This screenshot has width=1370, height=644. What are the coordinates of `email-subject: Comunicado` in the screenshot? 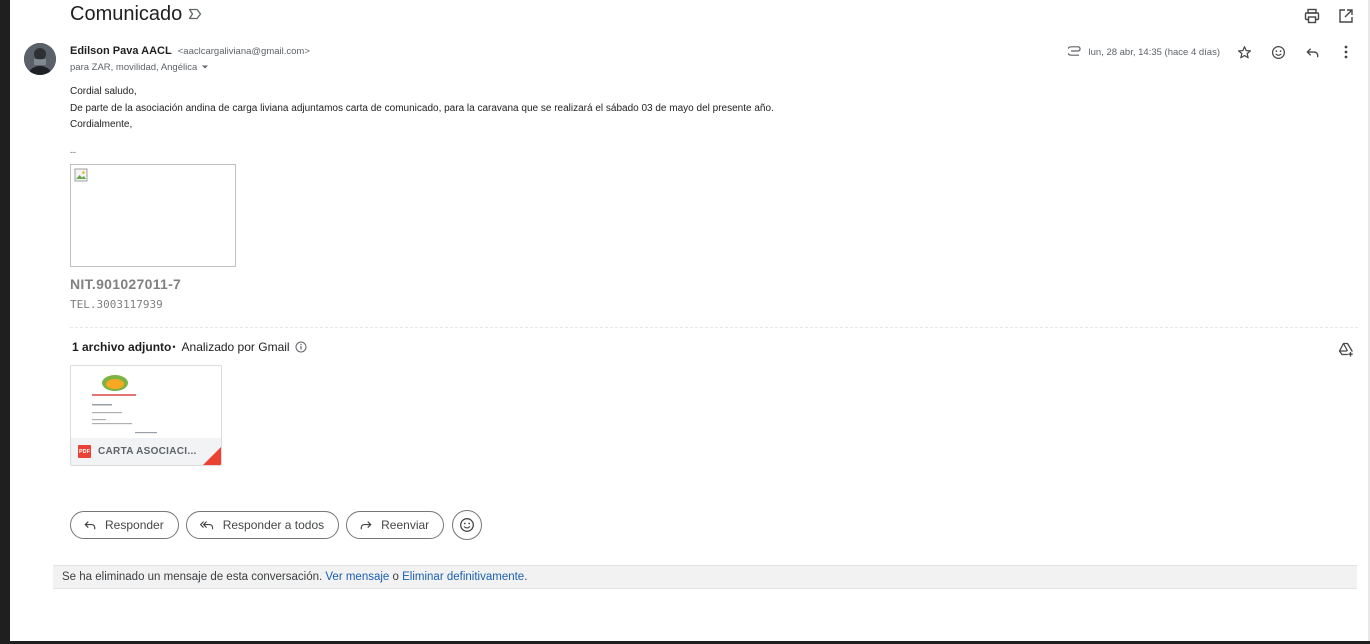 It's located at (126, 14).